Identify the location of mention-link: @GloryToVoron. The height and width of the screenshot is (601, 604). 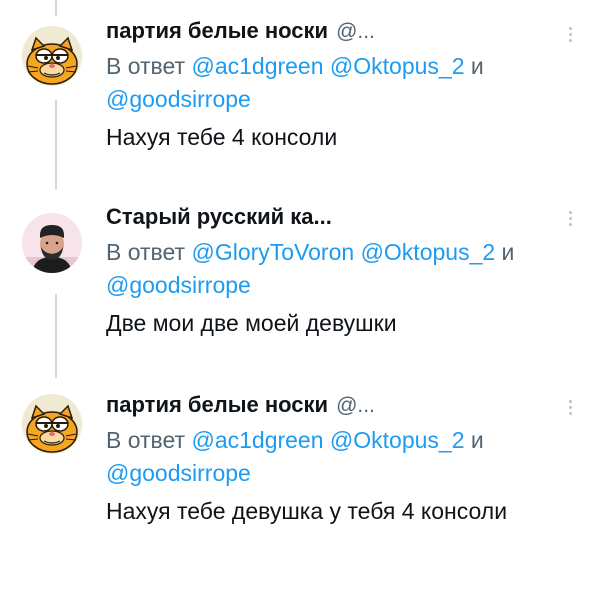
(272, 252).